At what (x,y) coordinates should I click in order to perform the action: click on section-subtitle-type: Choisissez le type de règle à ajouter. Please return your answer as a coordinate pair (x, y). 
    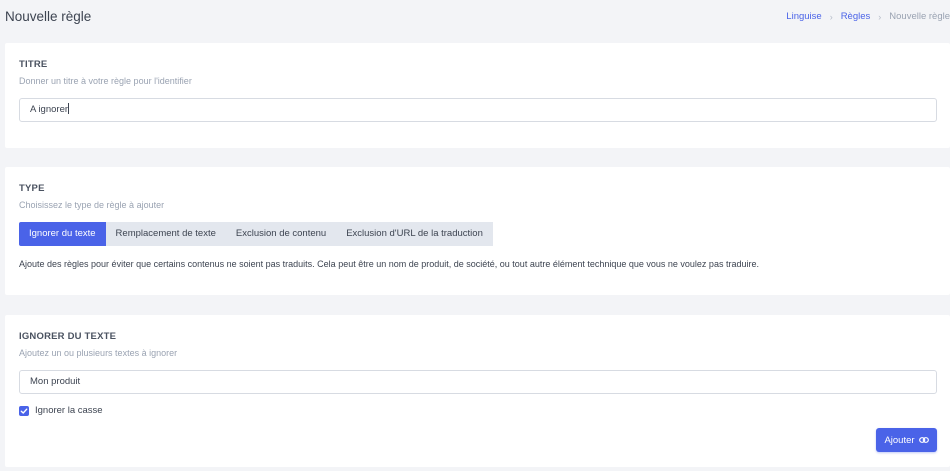
    Looking at the image, I should click on (92, 205).